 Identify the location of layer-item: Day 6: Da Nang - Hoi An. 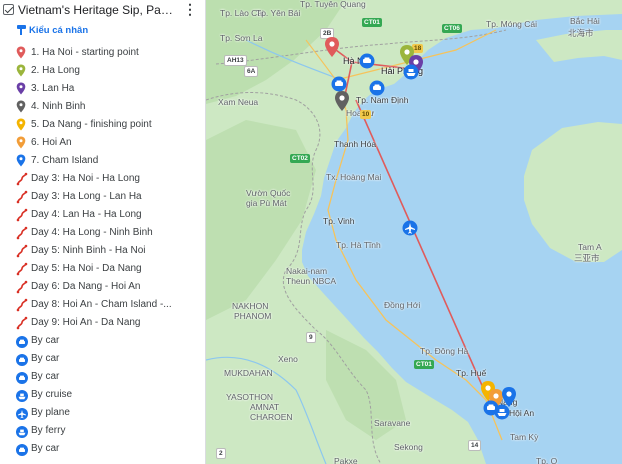
(102, 287).